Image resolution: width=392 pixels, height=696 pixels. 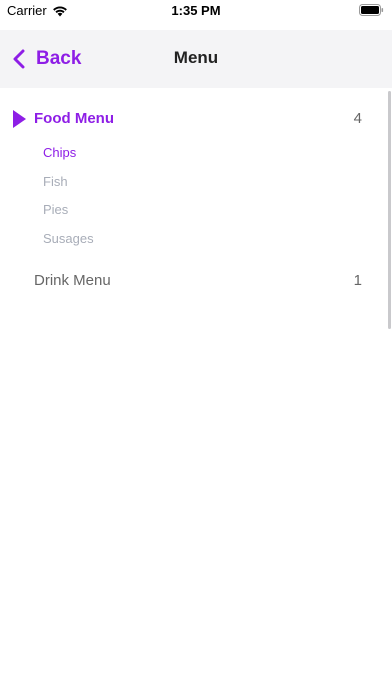 I want to click on battery-icon, so click(x=371, y=10).